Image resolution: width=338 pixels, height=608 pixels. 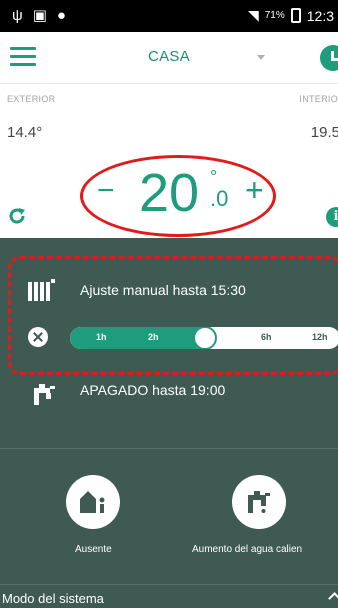 What do you see at coordinates (31, 99) in the screenshot?
I see `exterior-label: EXTERIOR` at bounding box center [31, 99].